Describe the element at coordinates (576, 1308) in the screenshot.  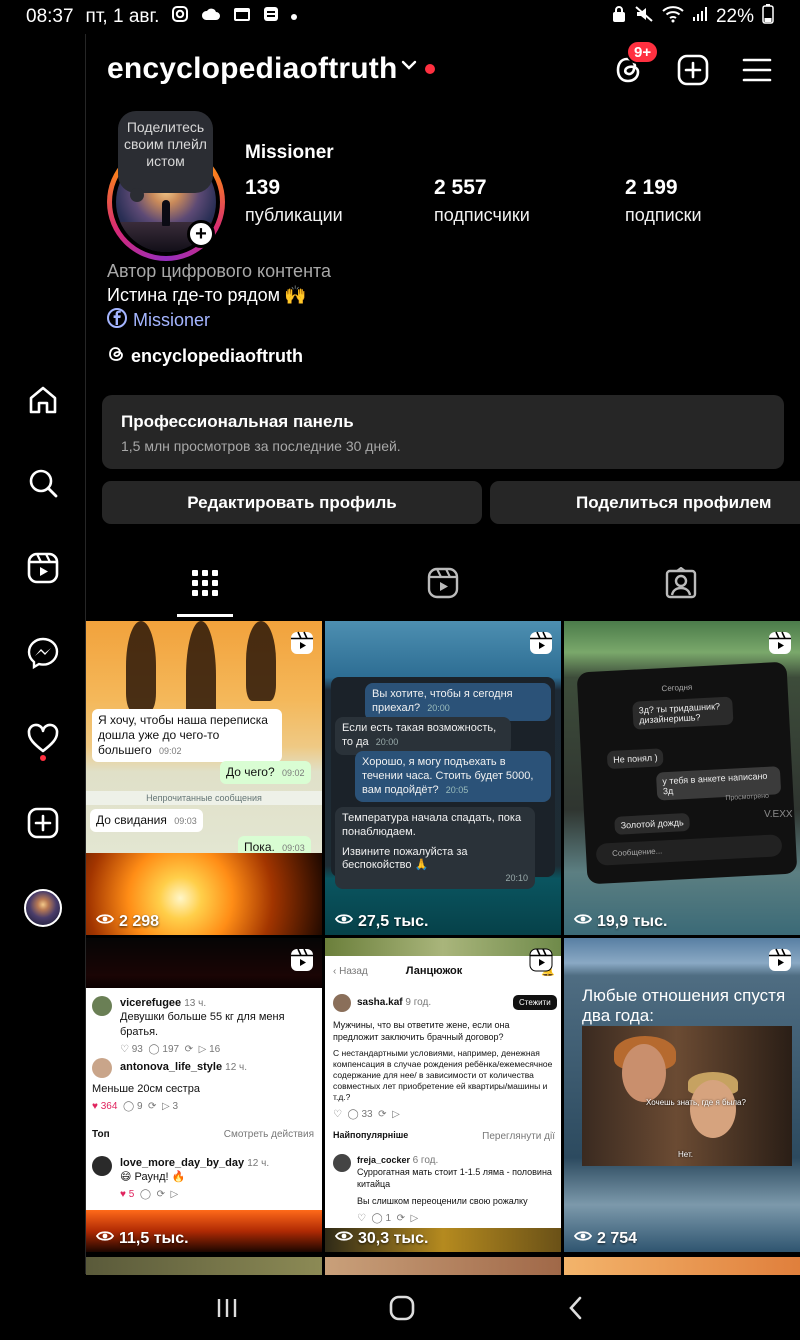
I see `back-icon` at that location.